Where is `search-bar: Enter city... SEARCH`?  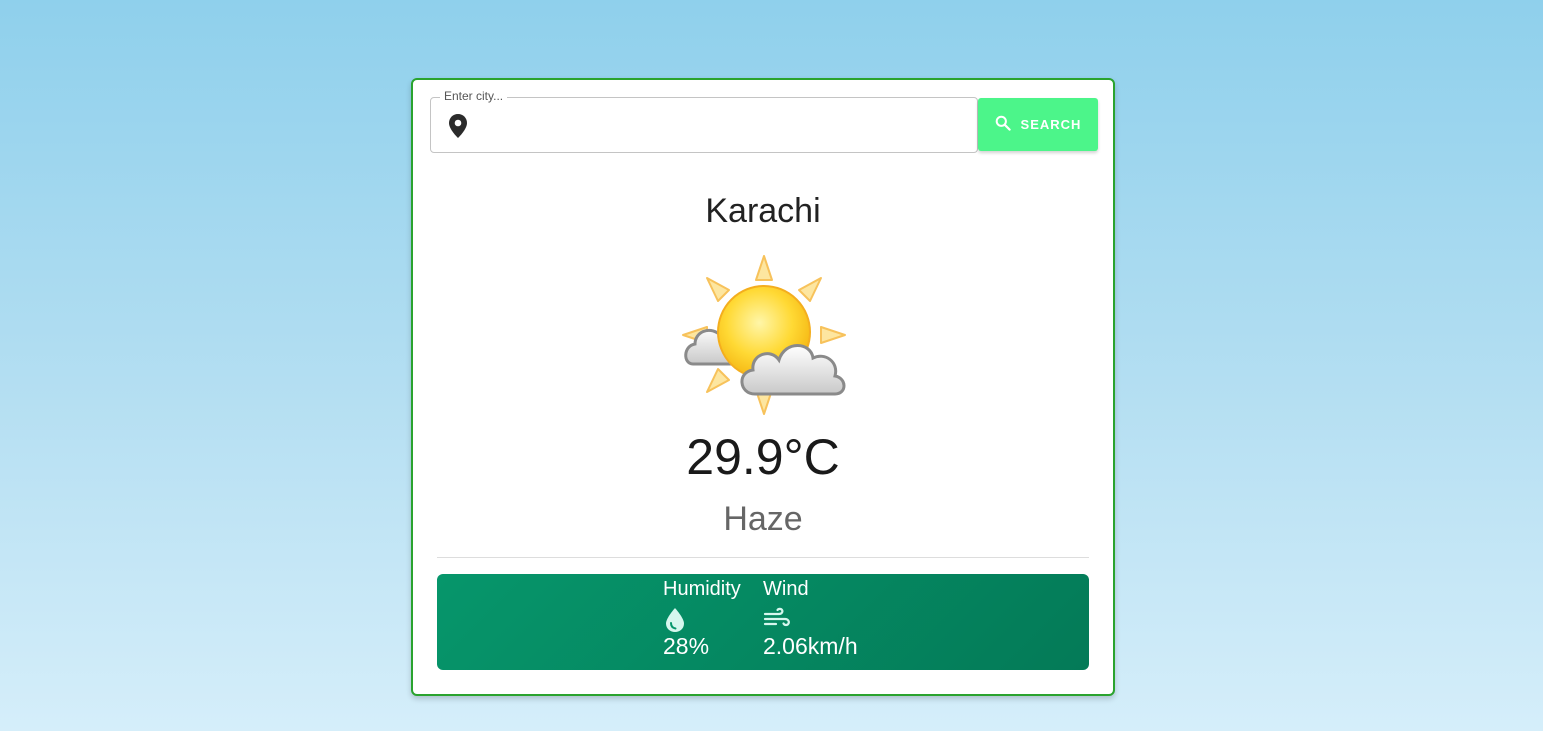
search-bar: Enter city... SEARCH is located at coordinates (764, 121).